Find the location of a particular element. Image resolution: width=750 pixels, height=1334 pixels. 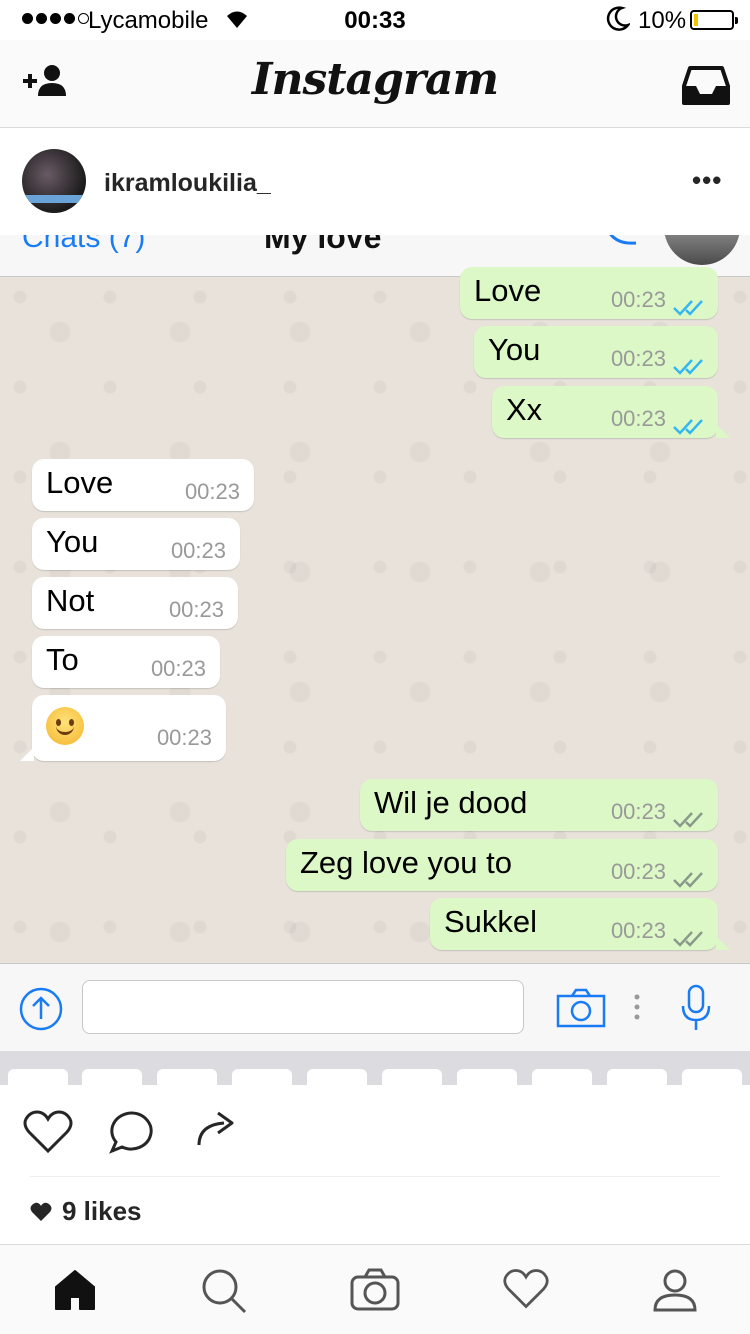

inbox-icon is located at coordinates (706, 87).